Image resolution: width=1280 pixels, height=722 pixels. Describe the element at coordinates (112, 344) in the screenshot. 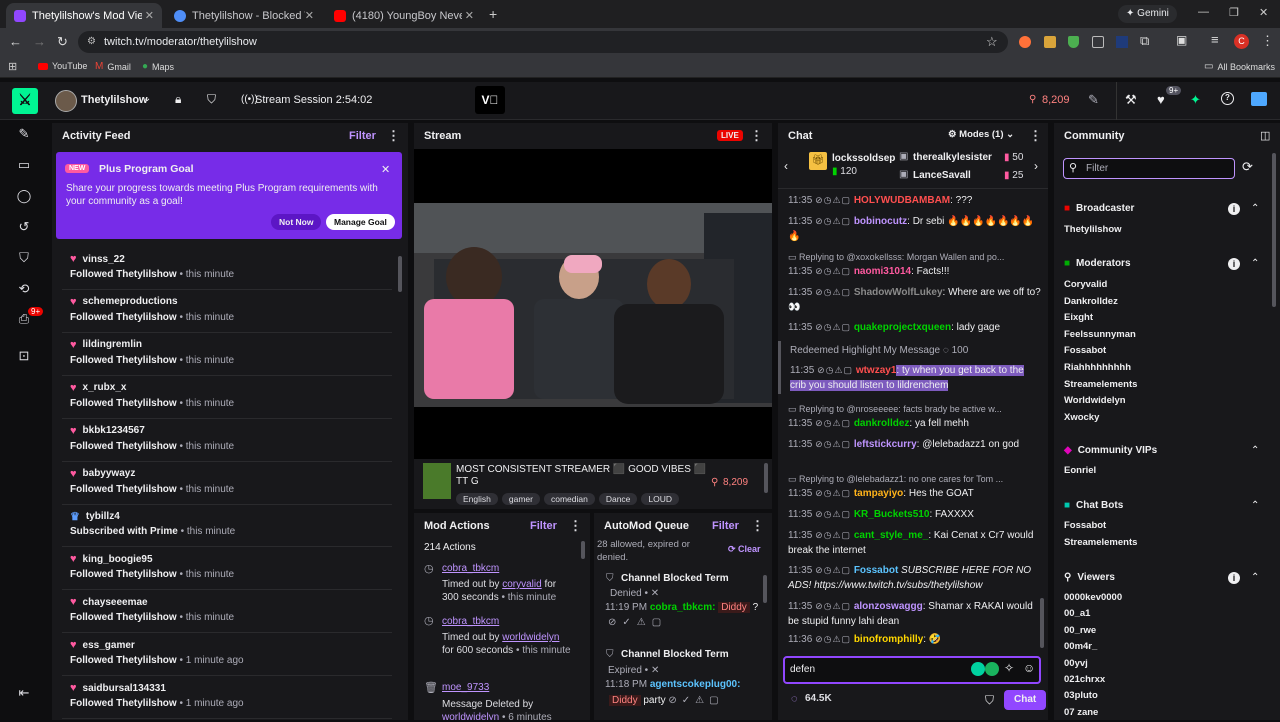

I see `activity-username: lildingremlin` at that location.